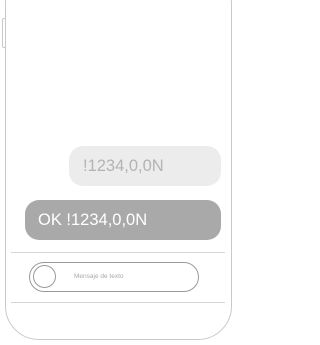 Image resolution: width=320 pixels, height=345 pixels. What do you see at coordinates (123, 220) in the screenshot?
I see `message-bubble-received: OK !1234,0,0N` at bounding box center [123, 220].